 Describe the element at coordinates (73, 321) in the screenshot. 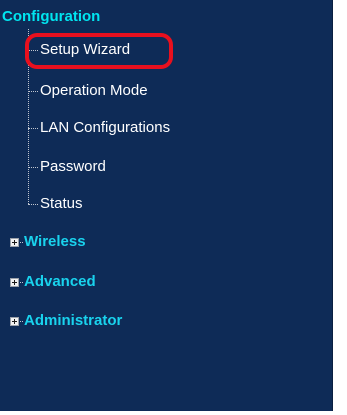

I see `menu-group-label: Administrator` at that location.